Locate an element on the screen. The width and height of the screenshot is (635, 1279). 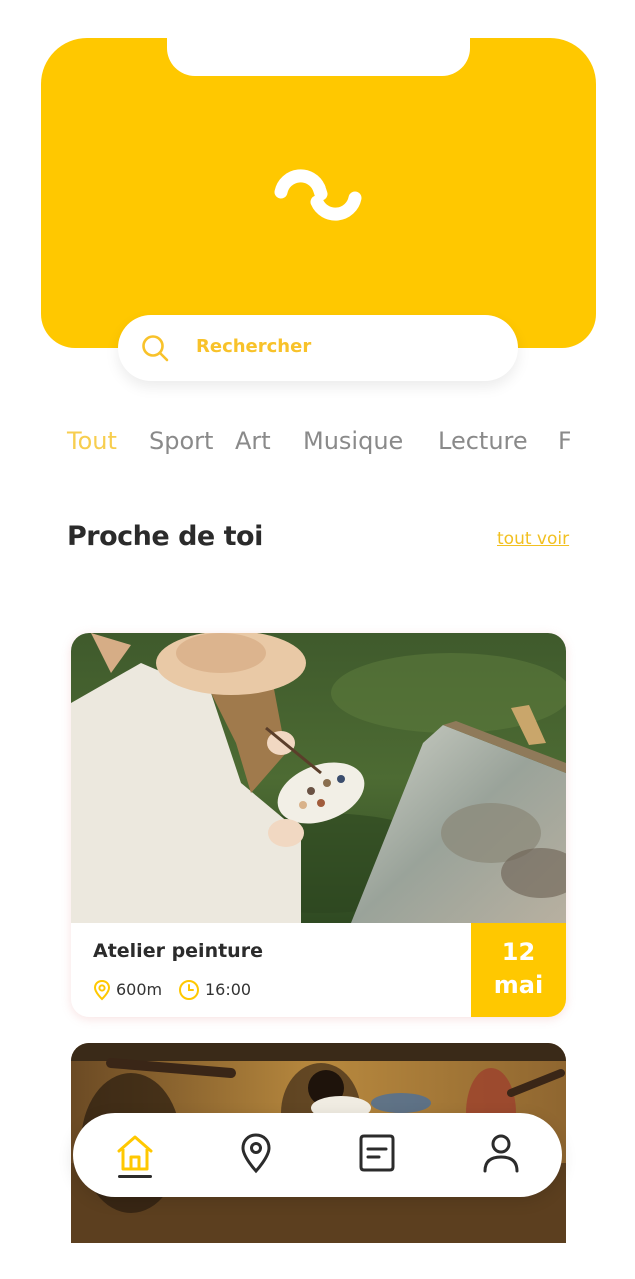
app-logo-icon is located at coordinates (318, 195).